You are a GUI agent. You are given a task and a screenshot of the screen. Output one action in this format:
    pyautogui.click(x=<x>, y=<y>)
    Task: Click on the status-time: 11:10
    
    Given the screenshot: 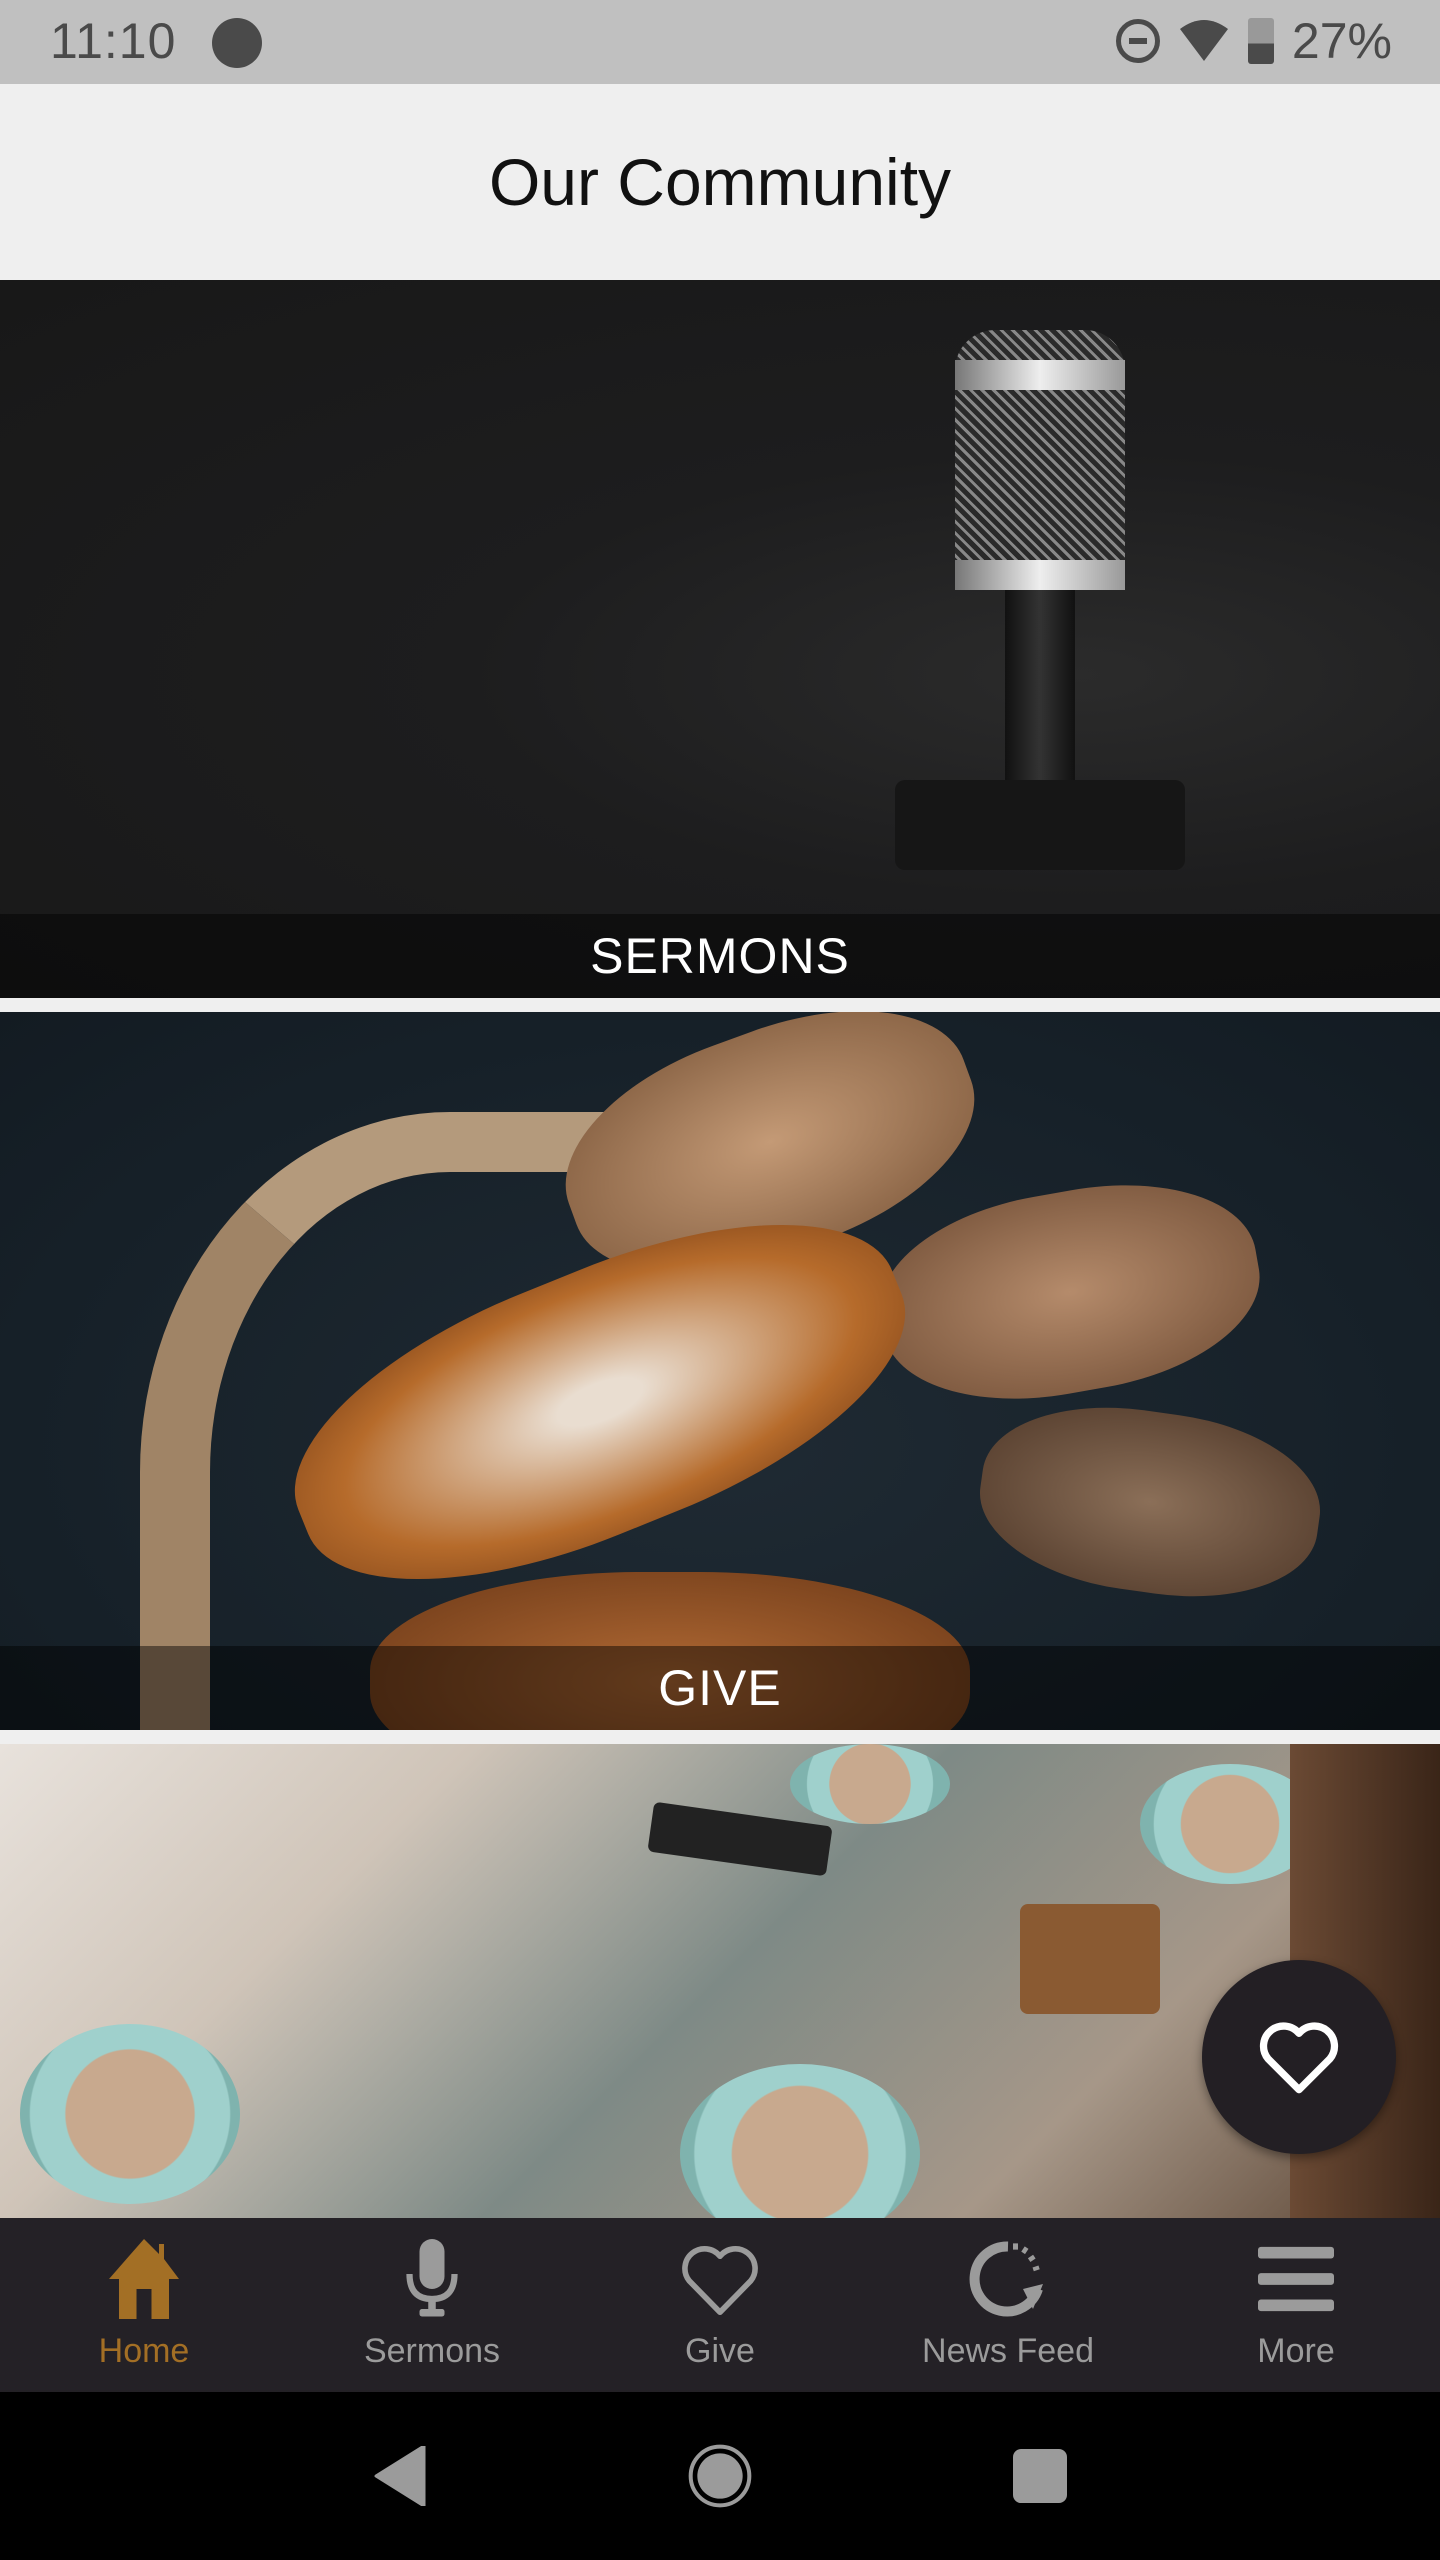 What is the action you would take?
    pyautogui.click(x=113, y=41)
    